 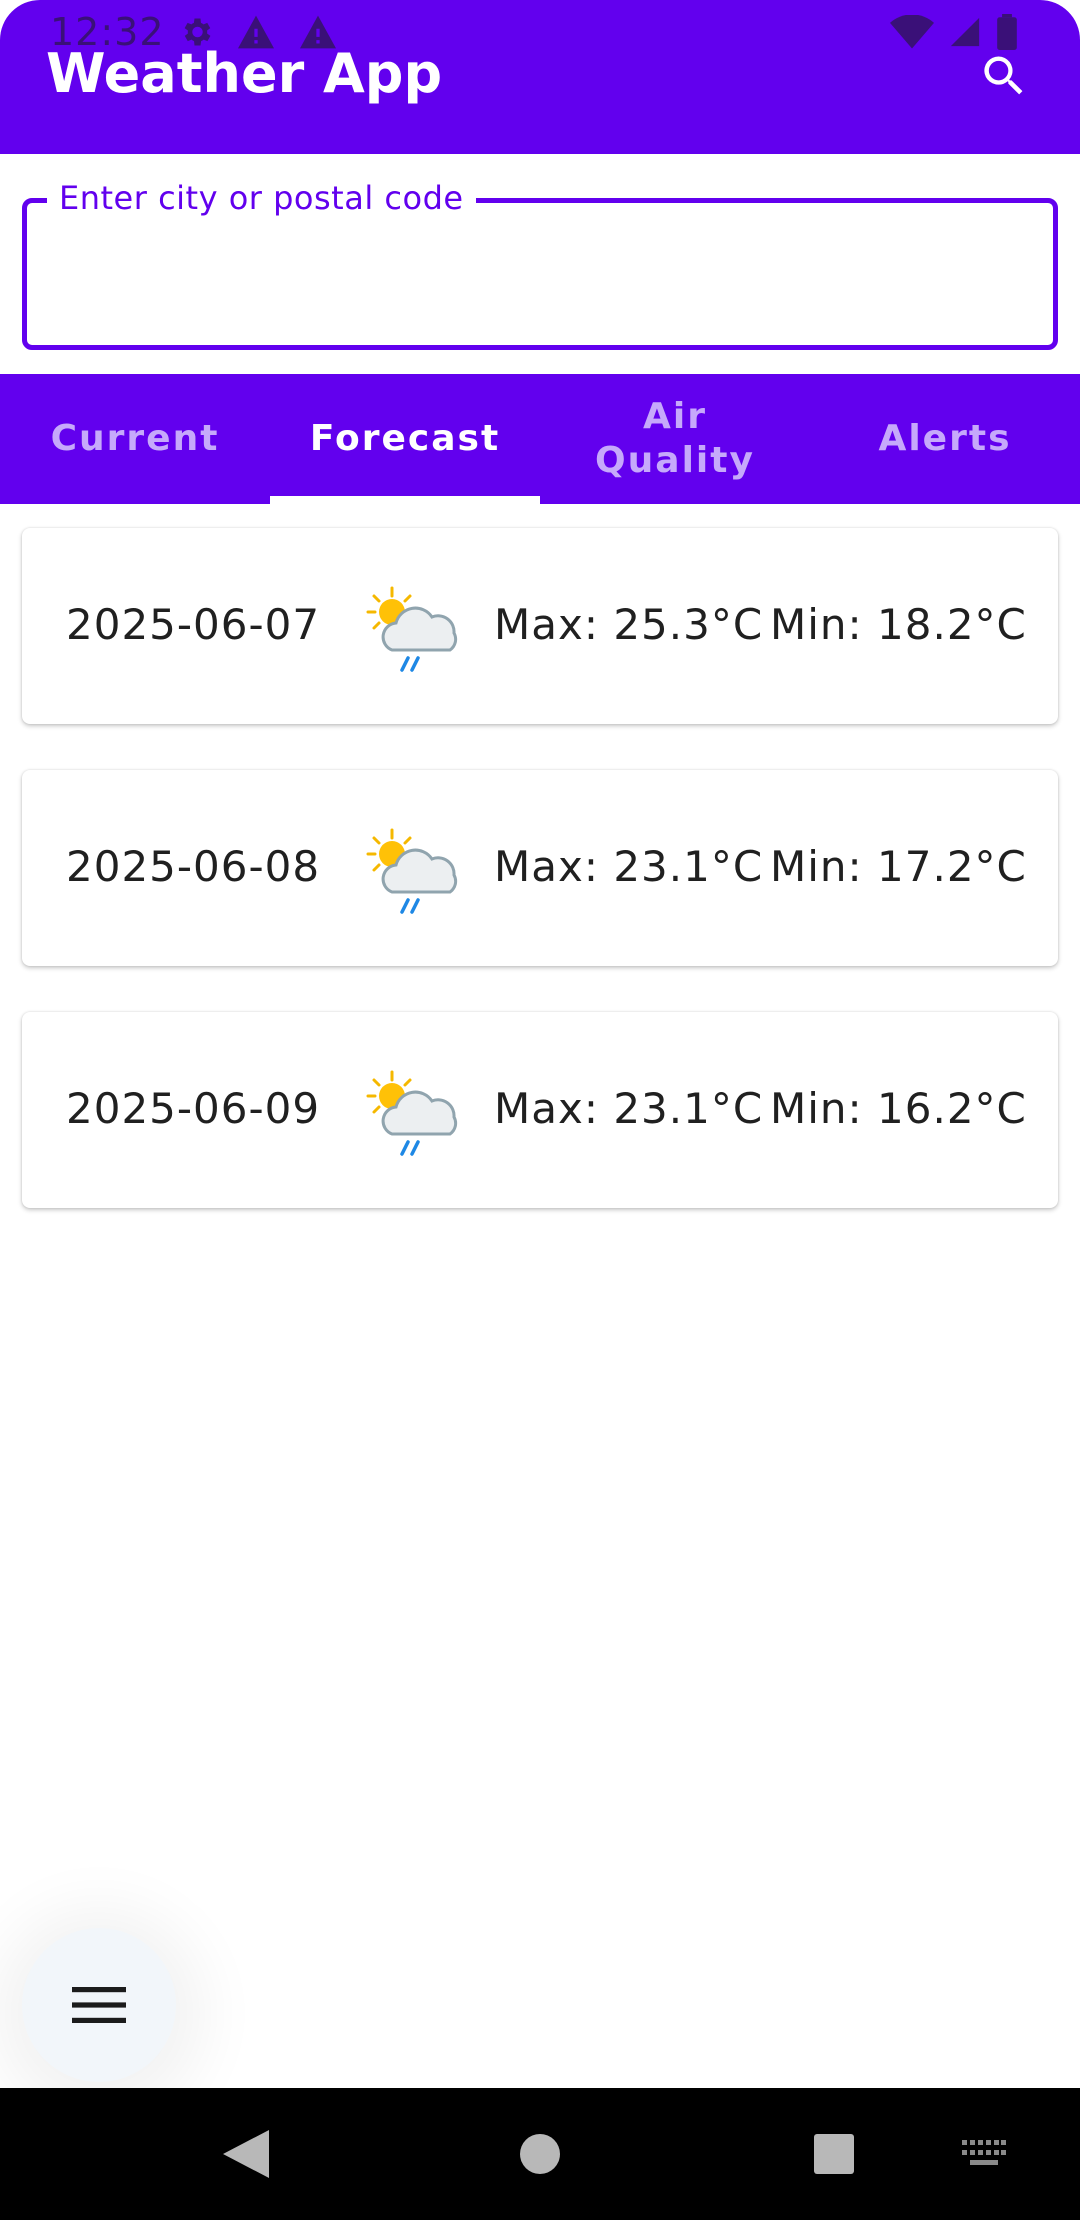 I want to click on home-icon, so click(x=540, y=2154).